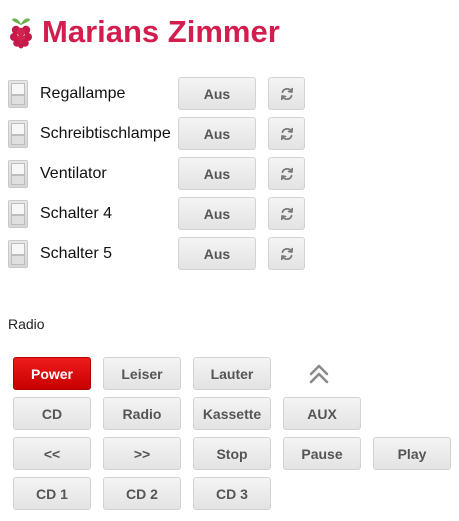 This screenshot has height=521, width=459. I want to click on power-button: Power, so click(52, 373).